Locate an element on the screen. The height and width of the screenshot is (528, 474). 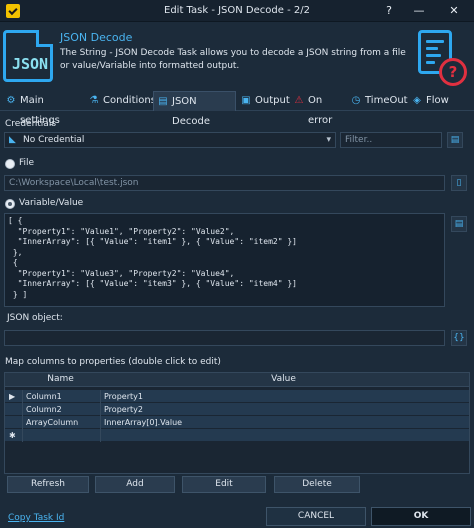
title-bar: Edit Task - JSON Decode - 2/2 ? — ✕ is located at coordinates (237, 11).